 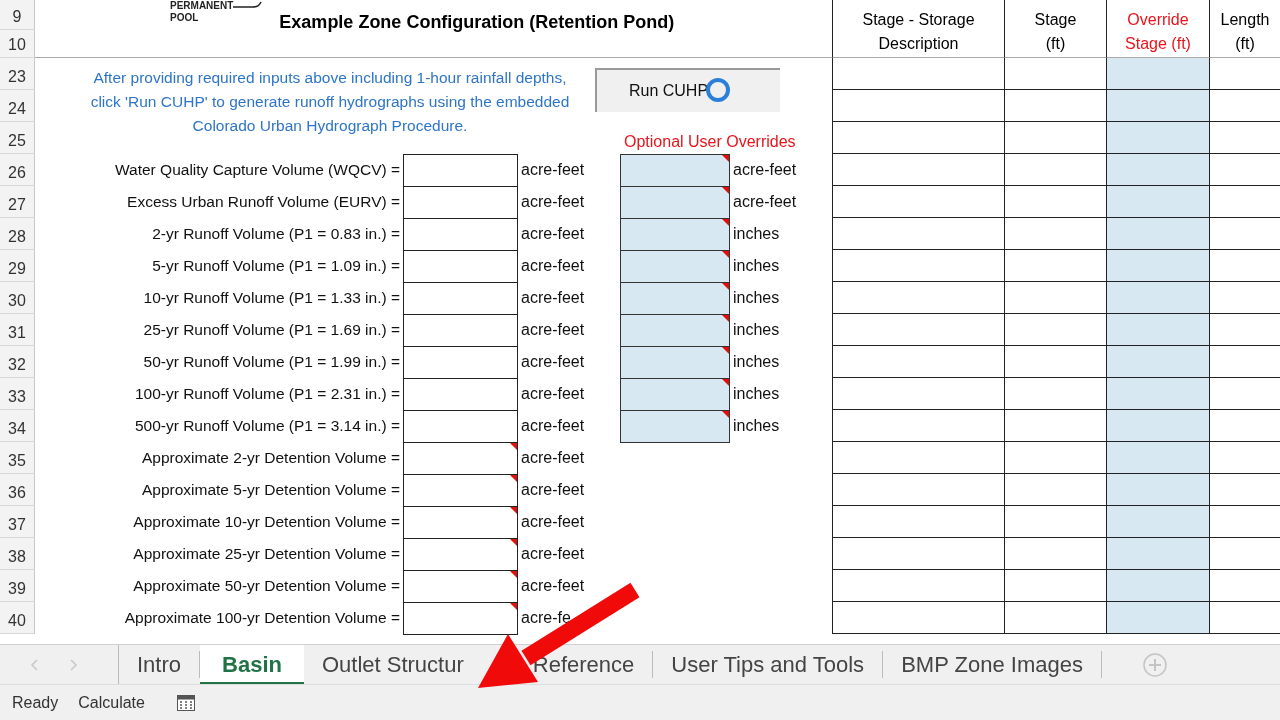 What do you see at coordinates (392, 664) in the screenshot?
I see `sheet-tab: Outlet Structur` at bounding box center [392, 664].